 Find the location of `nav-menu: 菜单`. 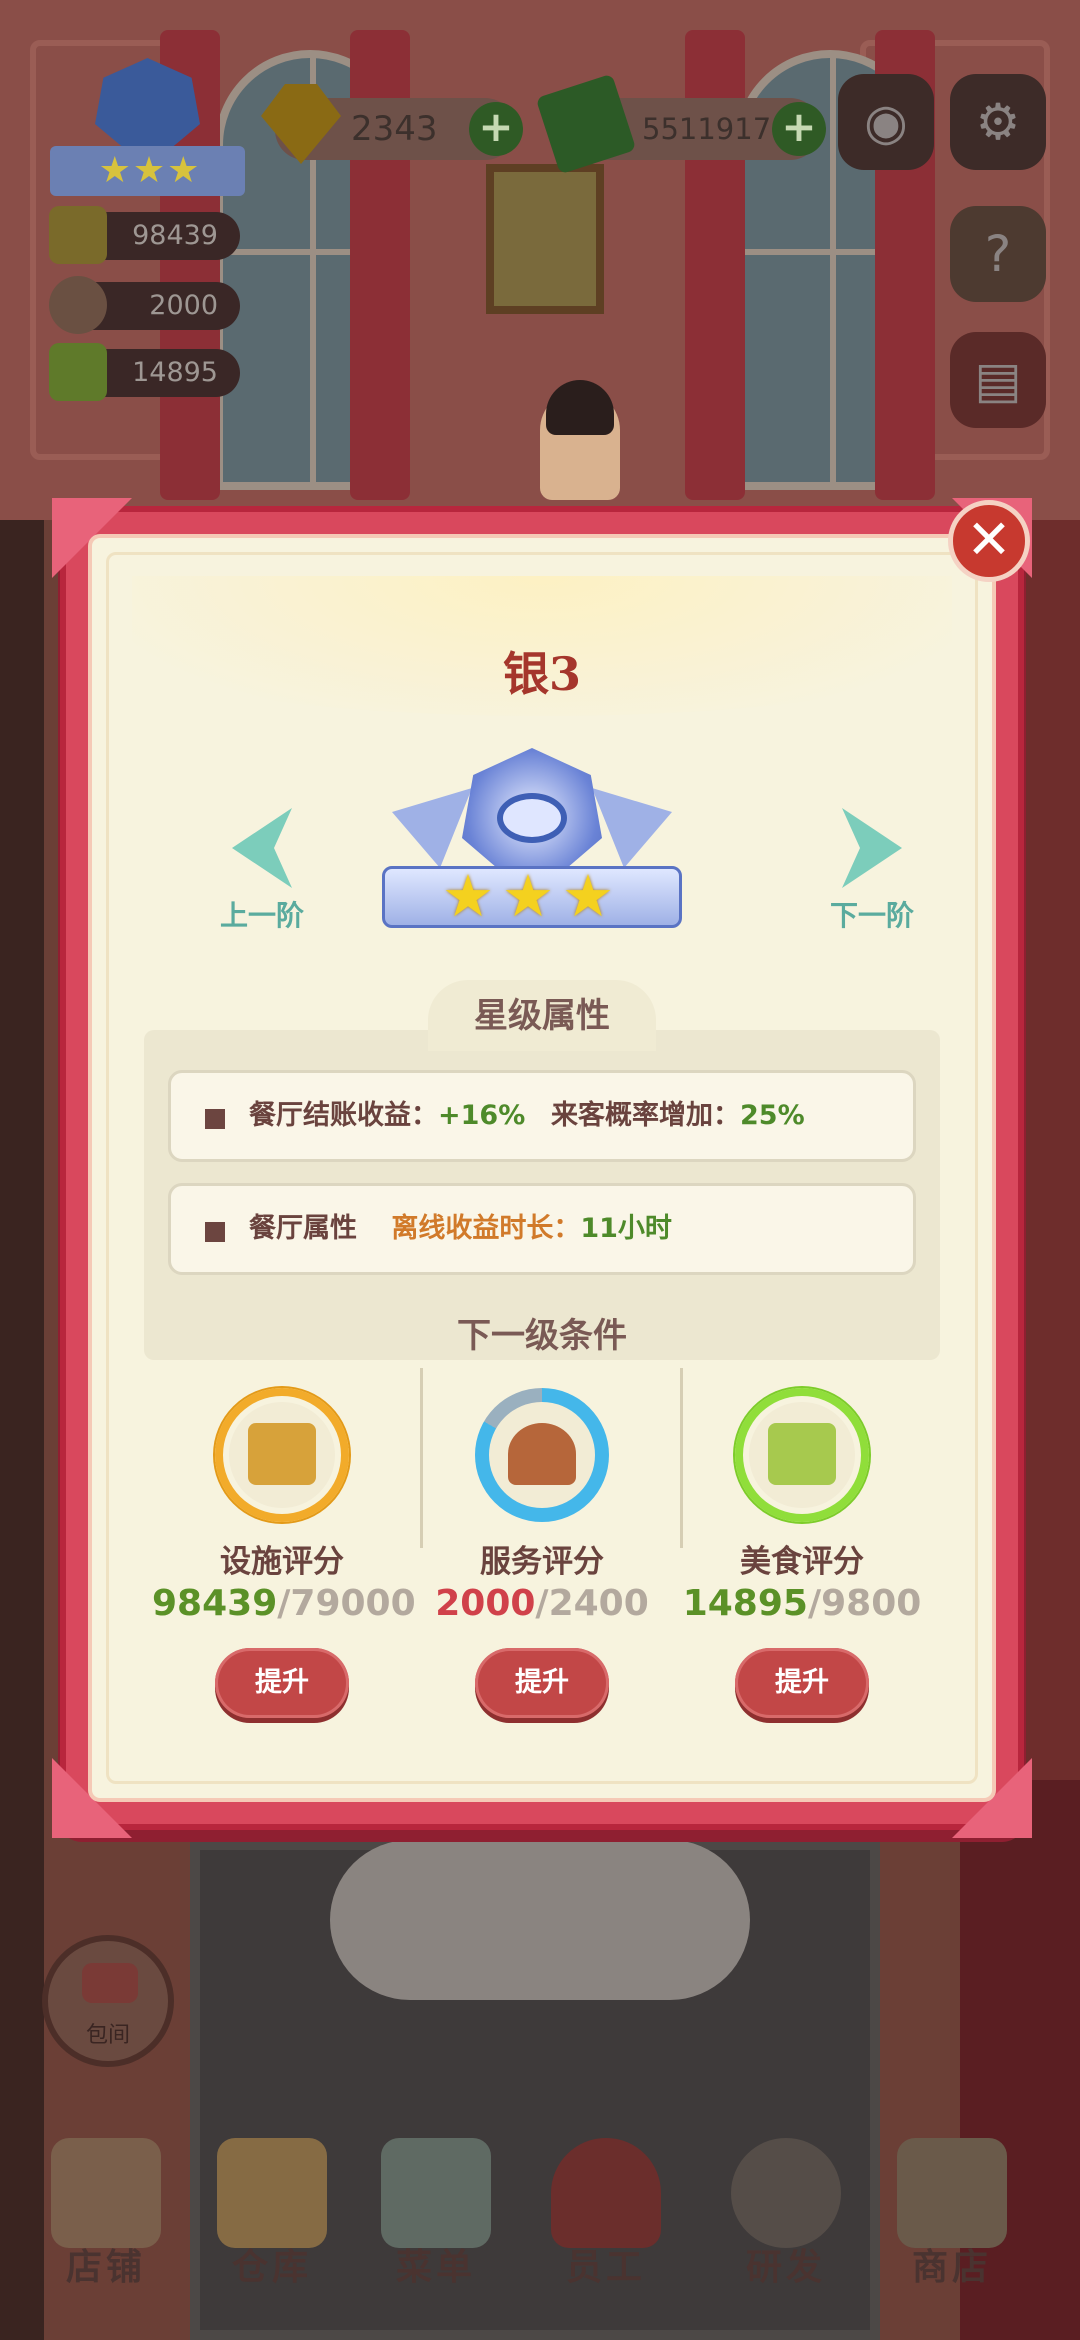

nav-menu: 菜单 is located at coordinates (436, 2210).